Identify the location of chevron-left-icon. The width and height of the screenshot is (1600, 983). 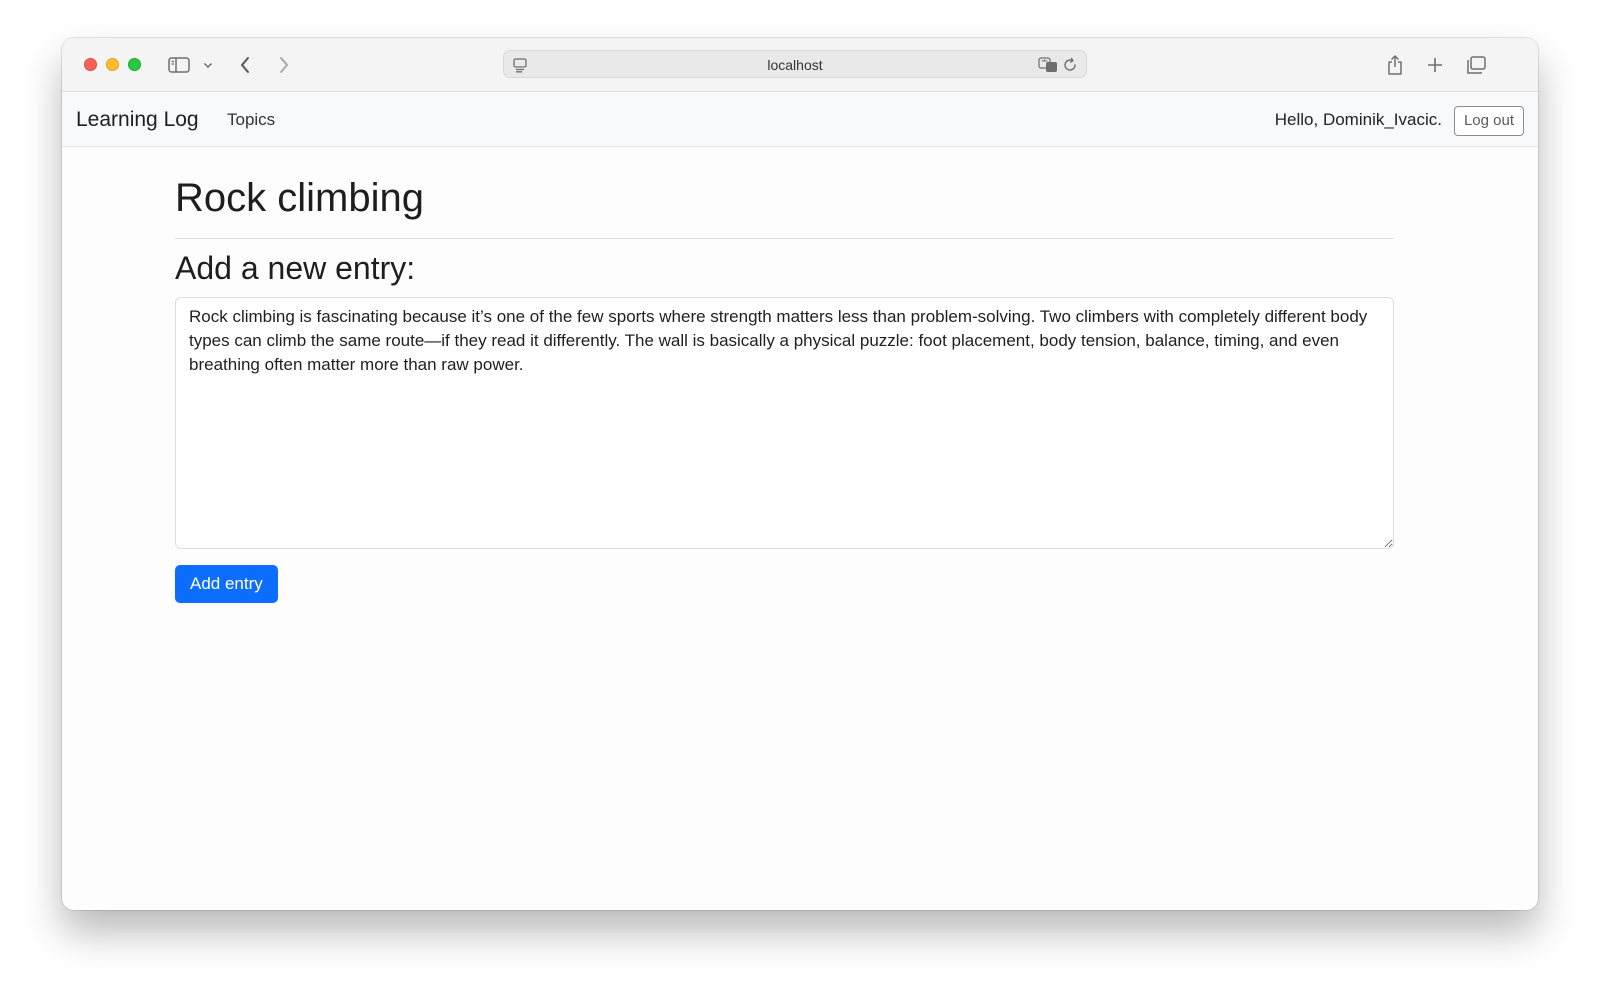
(245, 65).